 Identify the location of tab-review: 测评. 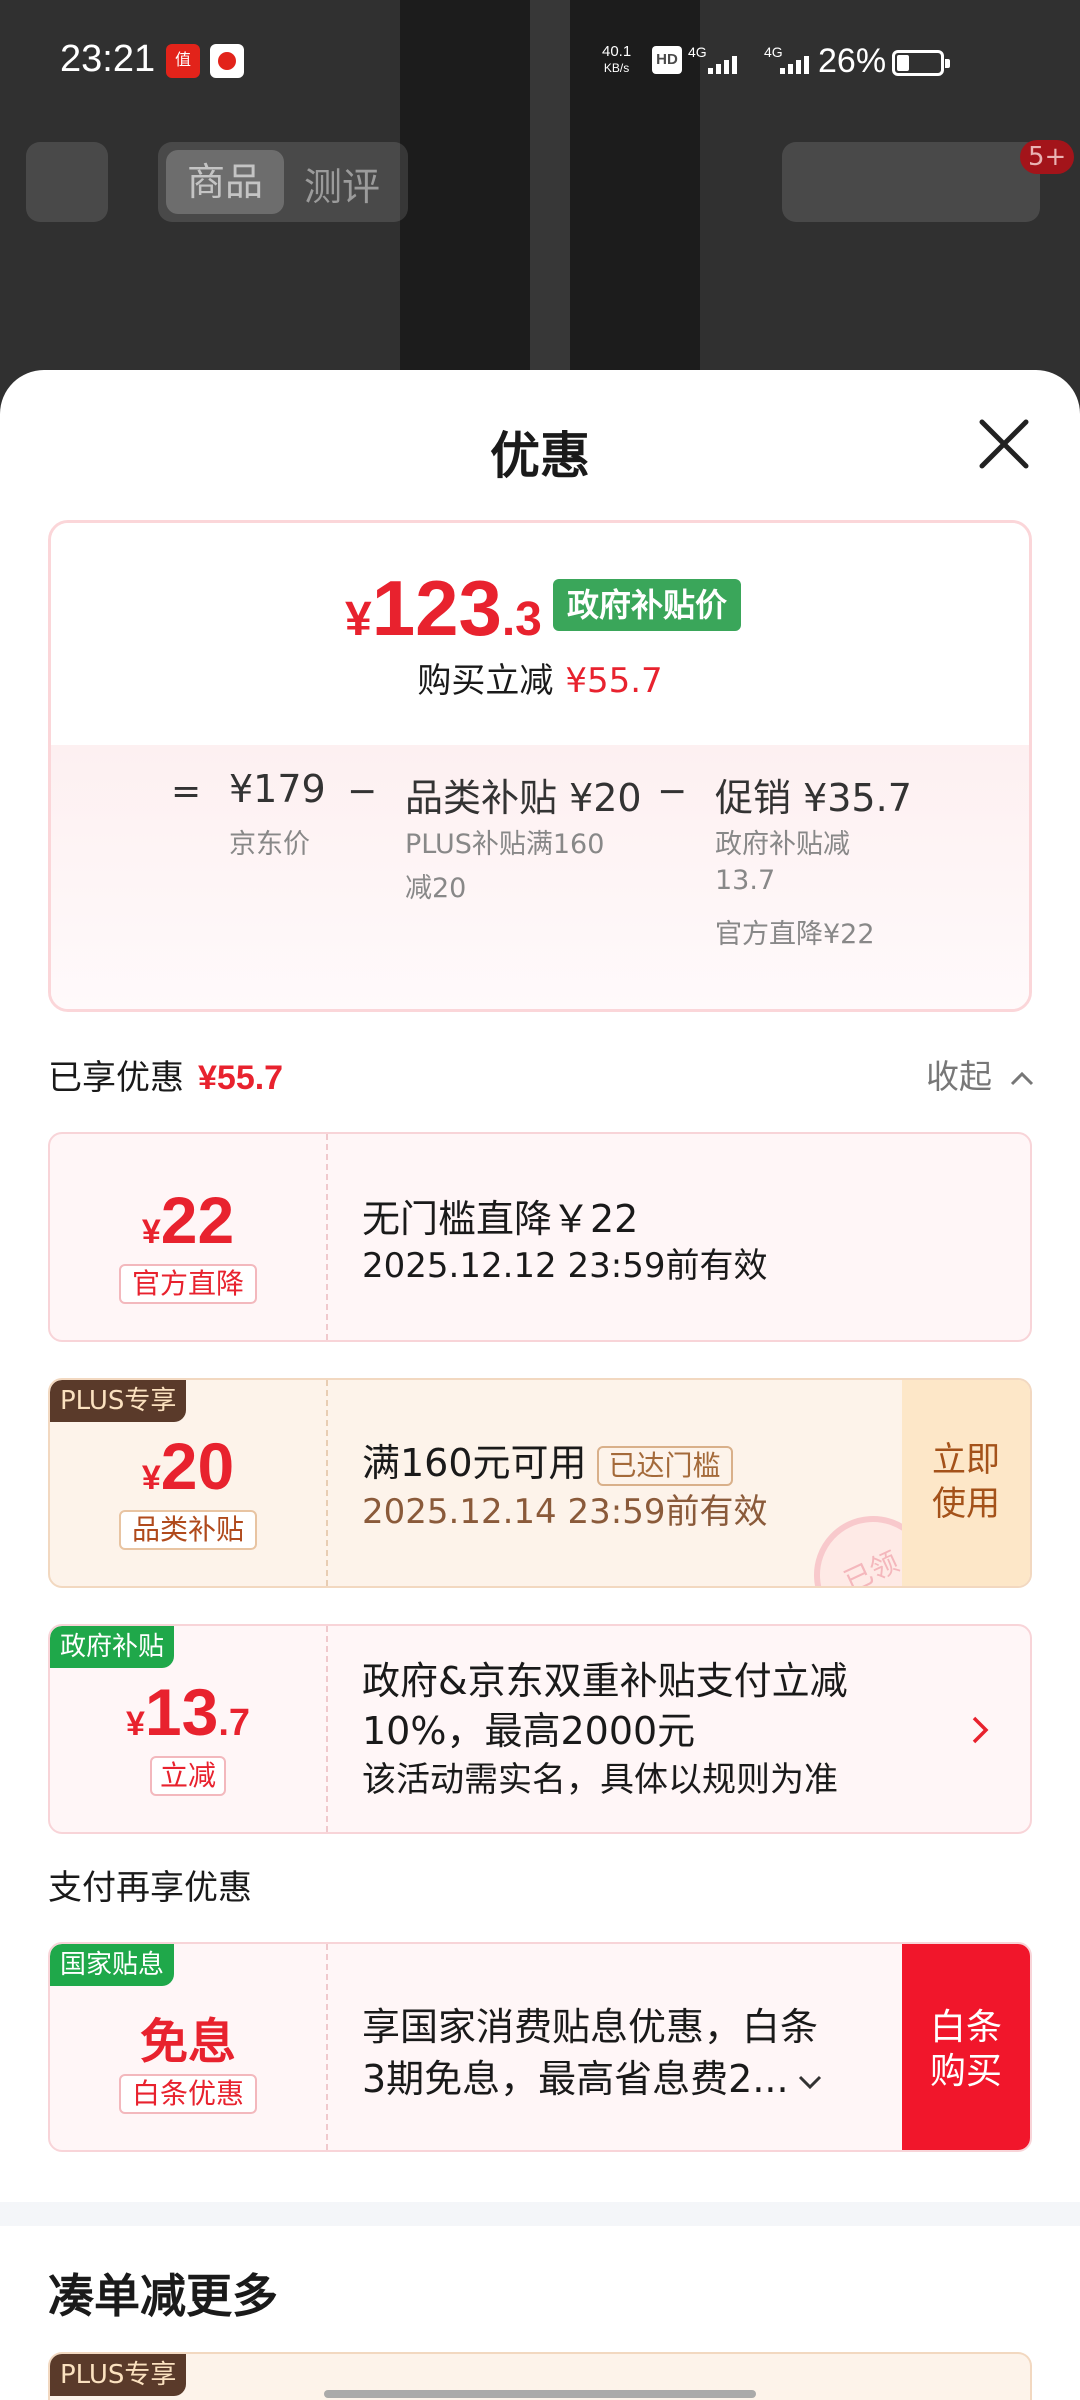
(342, 183).